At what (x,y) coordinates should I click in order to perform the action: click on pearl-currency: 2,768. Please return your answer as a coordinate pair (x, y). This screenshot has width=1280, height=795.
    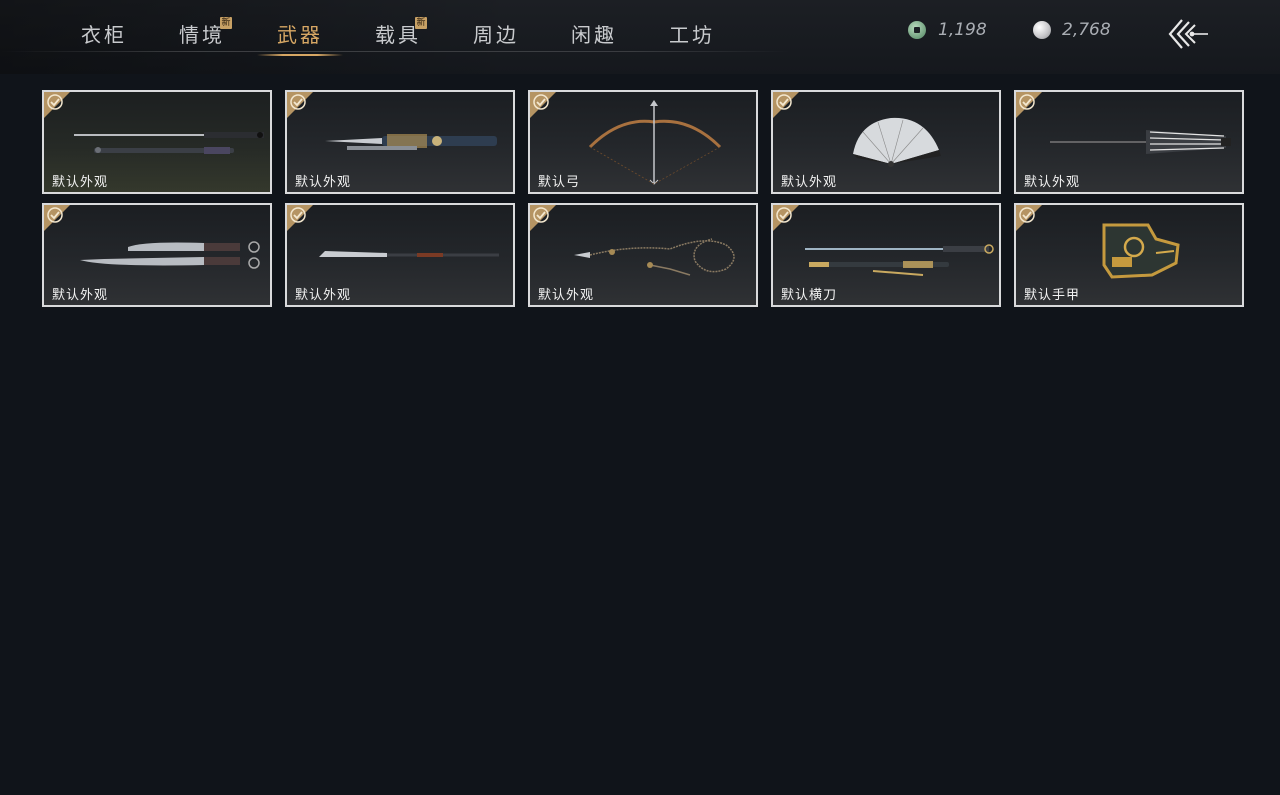
    Looking at the image, I should click on (1072, 30).